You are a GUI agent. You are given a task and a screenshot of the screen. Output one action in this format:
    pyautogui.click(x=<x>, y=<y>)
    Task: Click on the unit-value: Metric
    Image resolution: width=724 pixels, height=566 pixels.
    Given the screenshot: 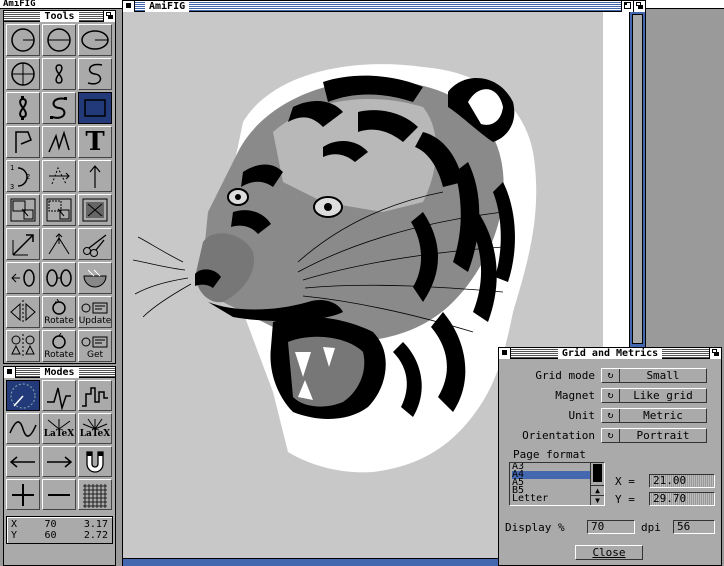 What is the action you would take?
    pyautogui.click(x=663, y=415)
    